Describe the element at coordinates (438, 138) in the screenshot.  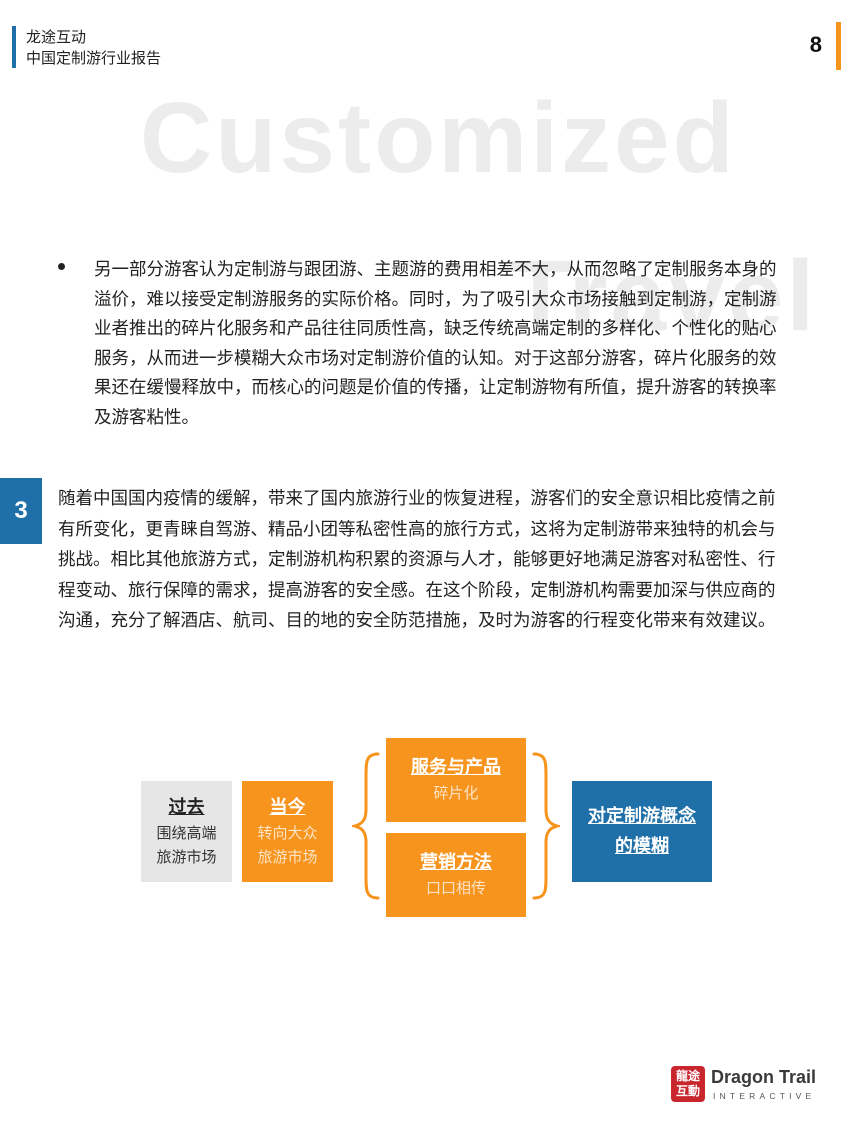
I see `watermark-line1: Customized` at that location.